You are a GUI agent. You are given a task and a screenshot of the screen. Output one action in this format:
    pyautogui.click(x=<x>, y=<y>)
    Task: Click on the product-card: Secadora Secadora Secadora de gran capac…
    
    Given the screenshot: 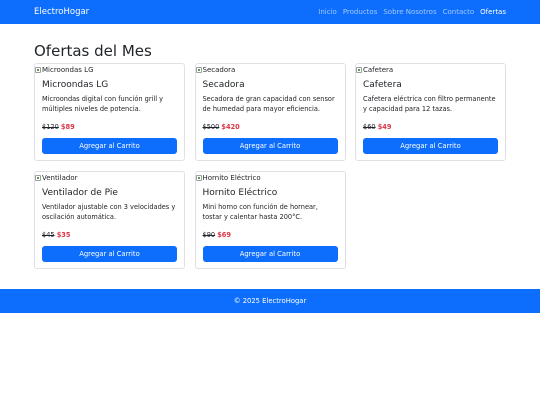 What is the action you would take?
    pyautogui.click(x=270, y=112)
    